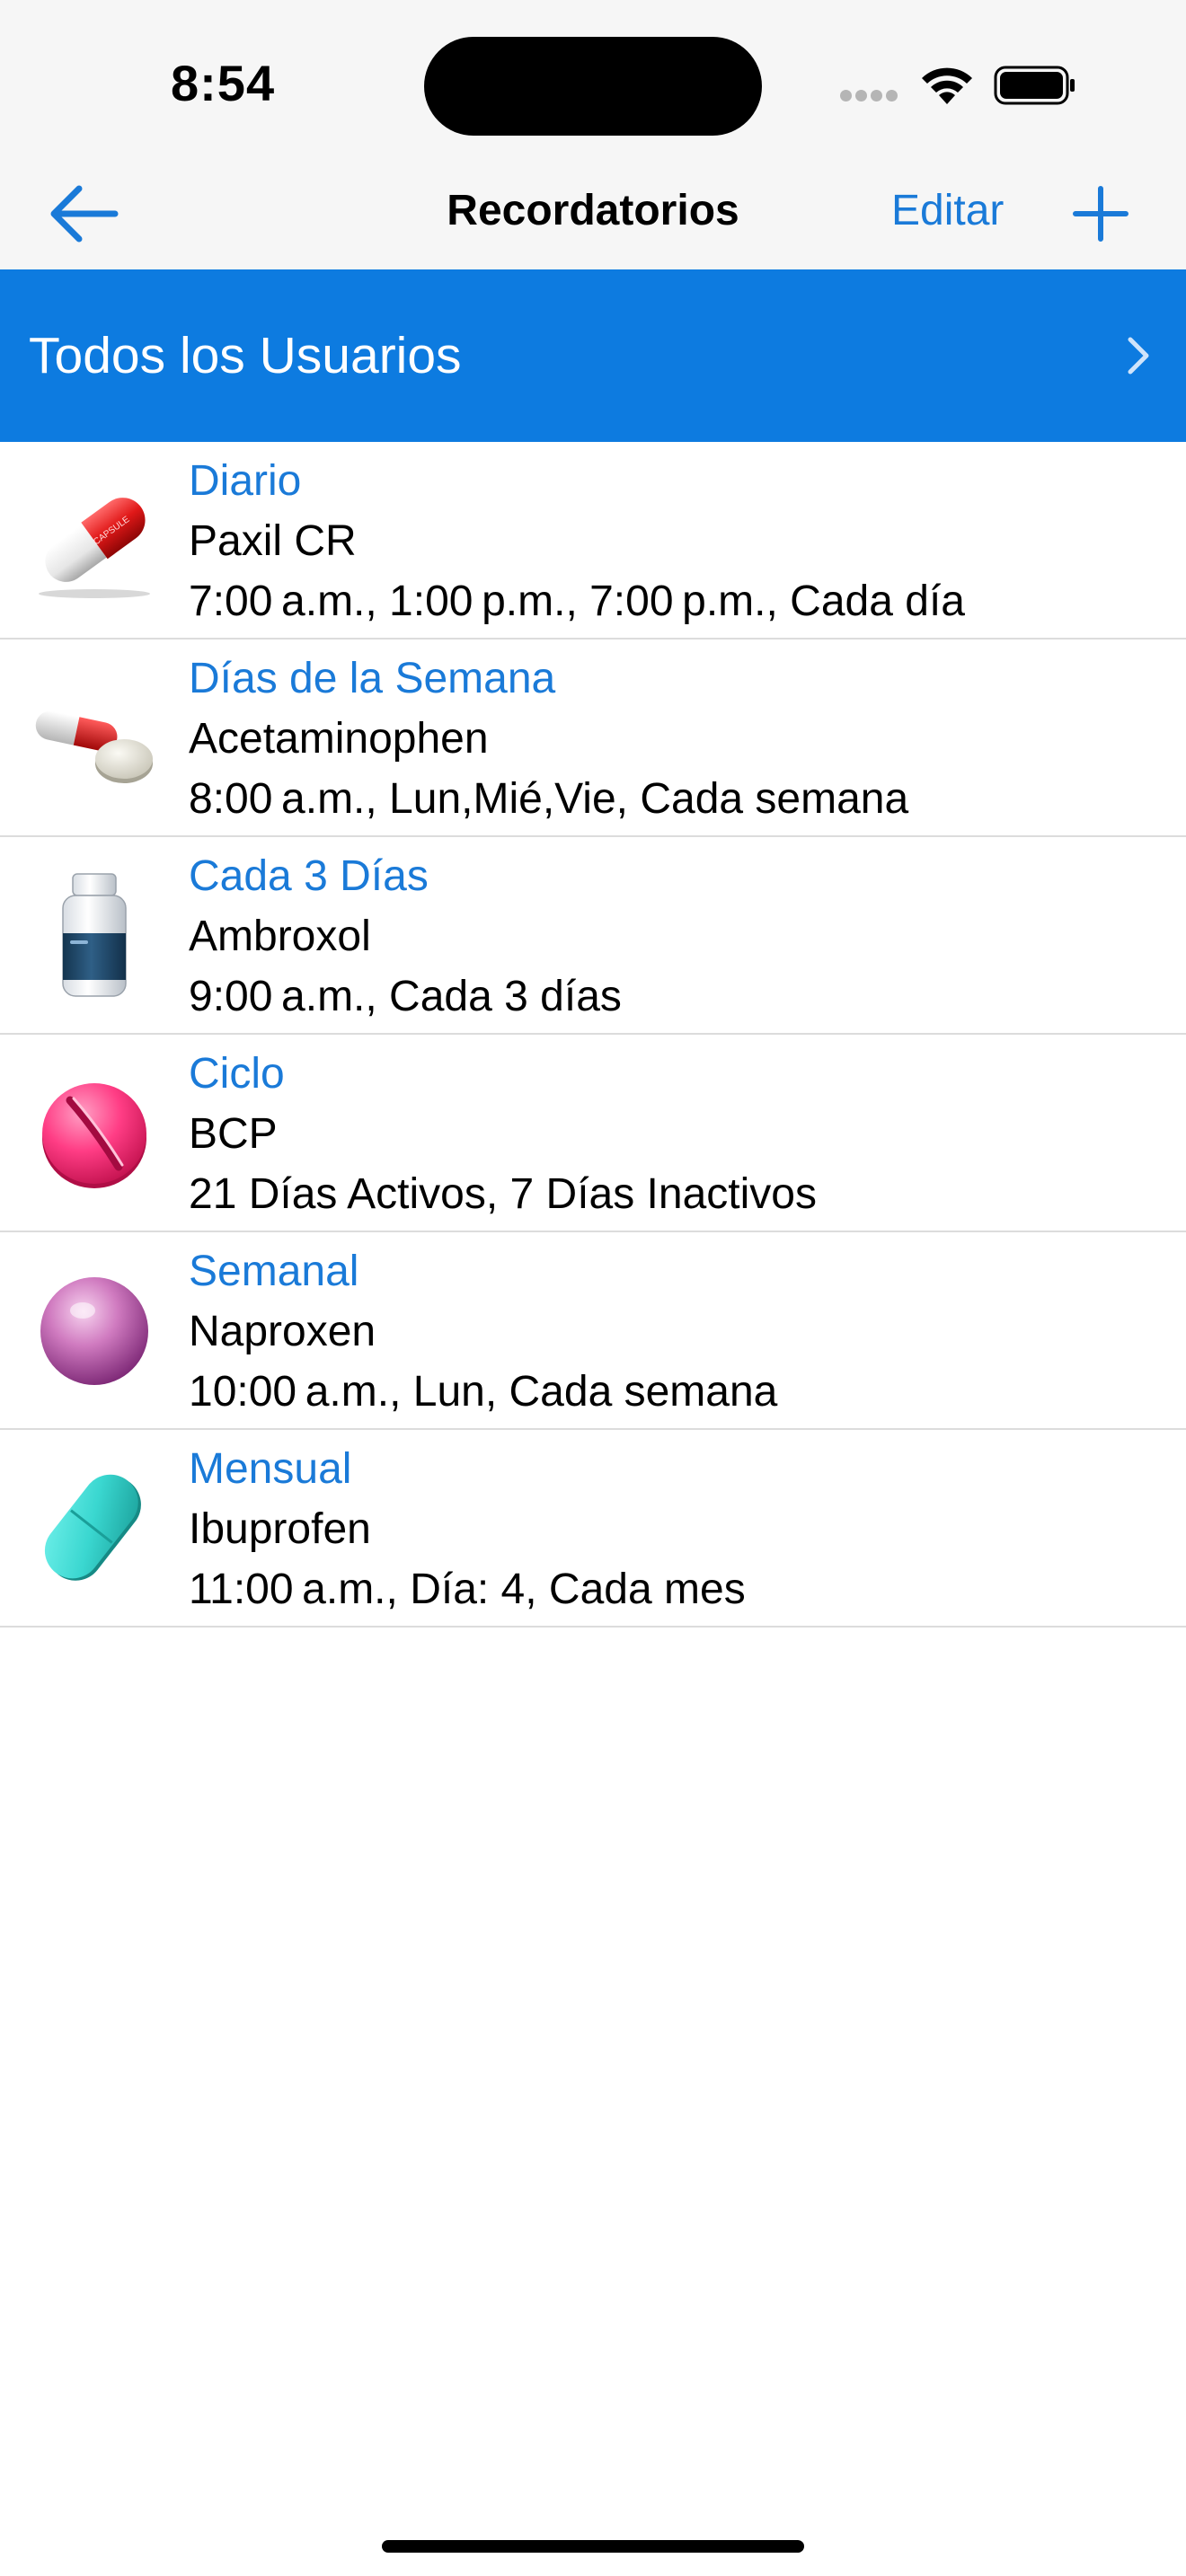 This screenshot has width=1186, height=2576. What do you see at coordinates (280, 1529) in the screenshot?
I see `medication-name: Ibuprofen` at bounding box center [280, 1529].